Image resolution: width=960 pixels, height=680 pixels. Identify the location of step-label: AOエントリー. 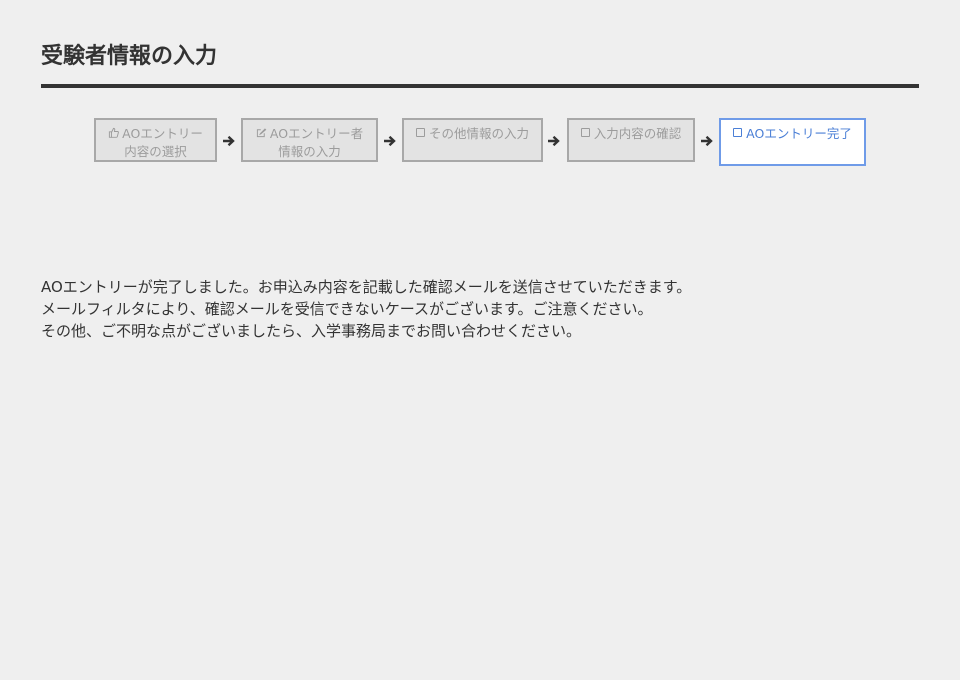
(162, 133).